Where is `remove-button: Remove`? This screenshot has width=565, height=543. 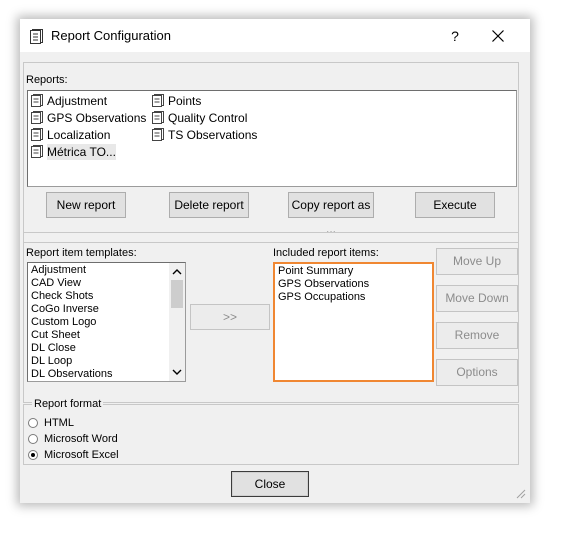 remove-button: Remove is located at coordinates (477, 335).